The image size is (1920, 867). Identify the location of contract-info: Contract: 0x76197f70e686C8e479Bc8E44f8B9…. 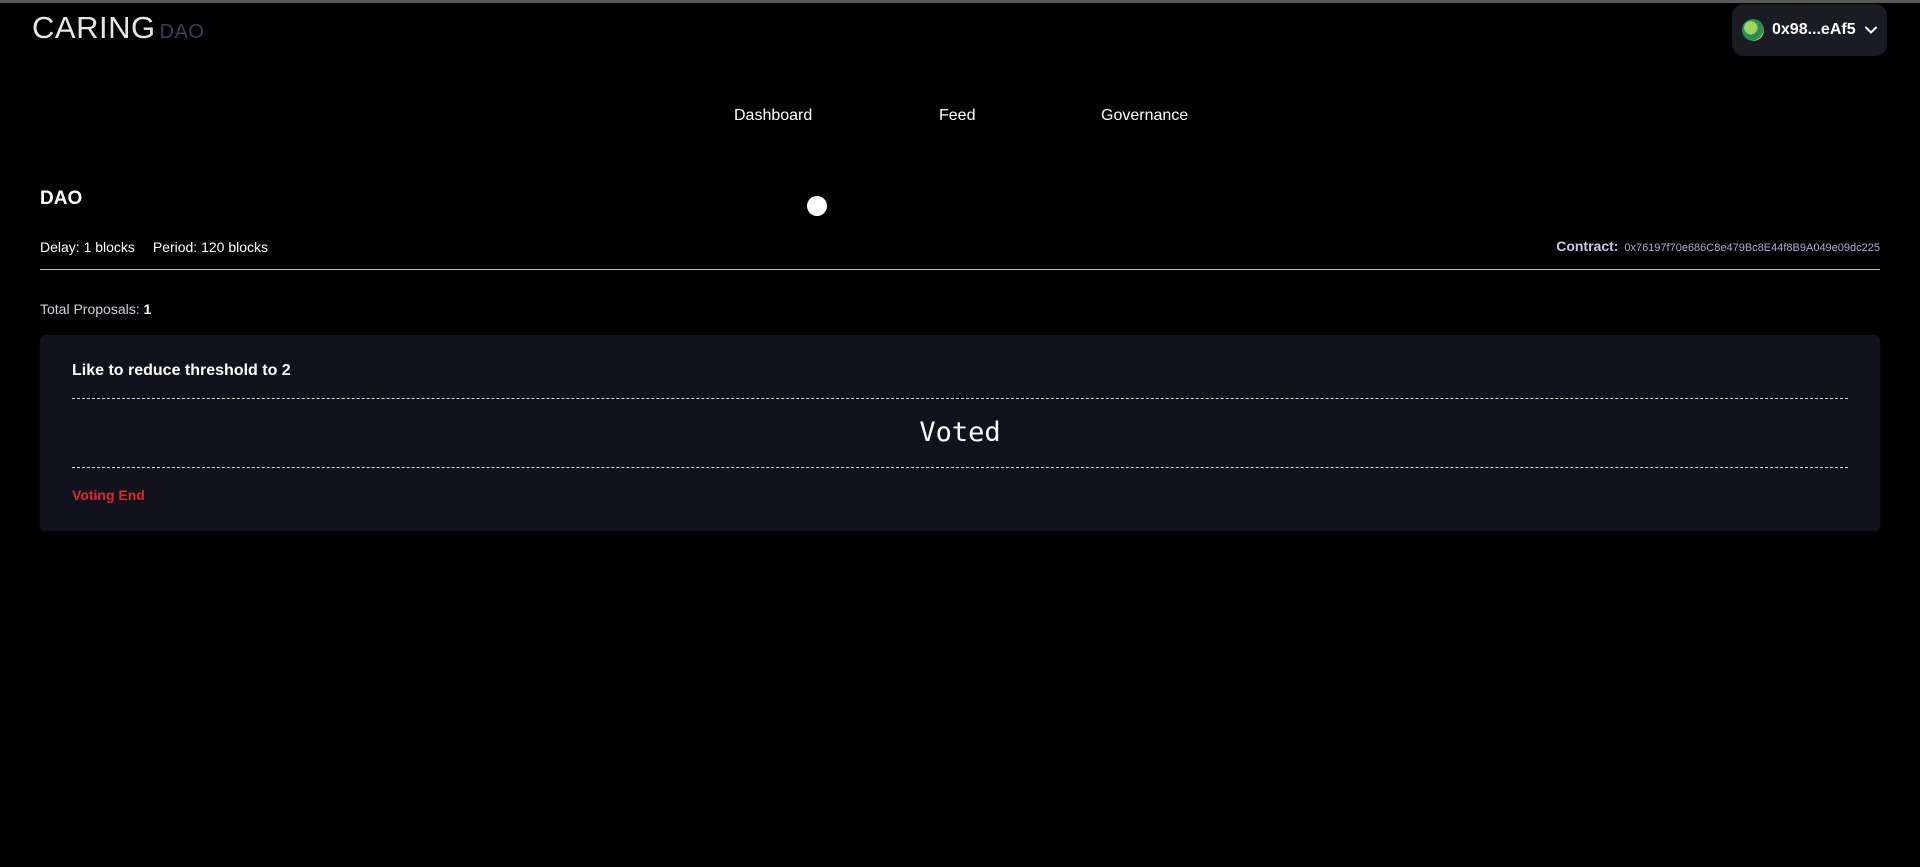
(1718, 246).